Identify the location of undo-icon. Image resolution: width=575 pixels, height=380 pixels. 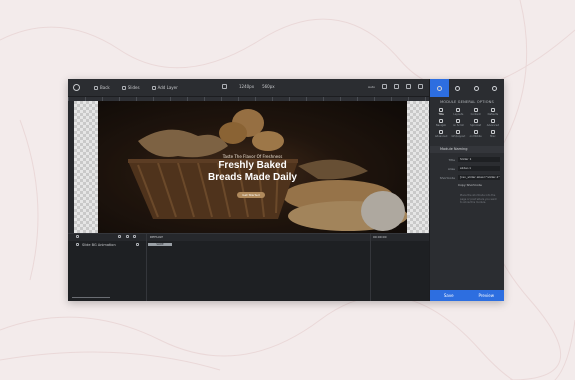
(420, 86).